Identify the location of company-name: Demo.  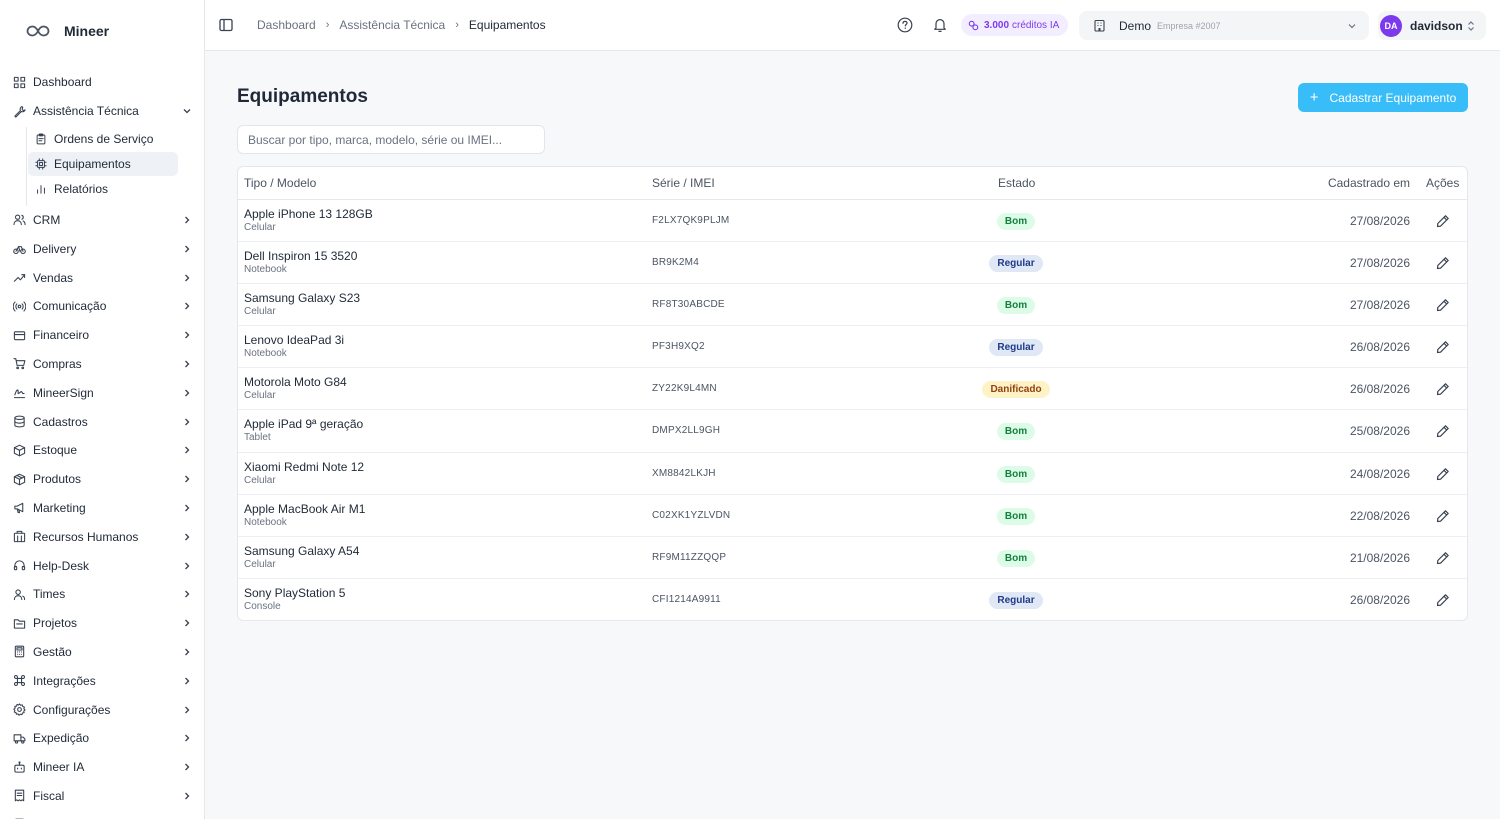
(1135, 25).